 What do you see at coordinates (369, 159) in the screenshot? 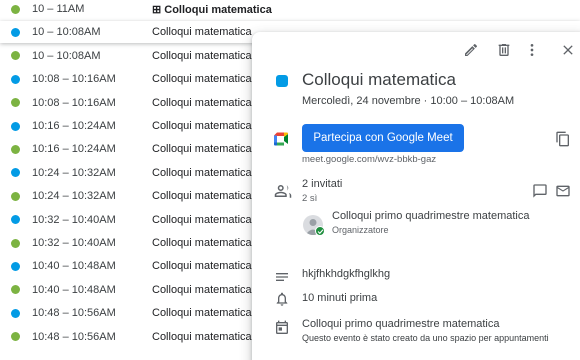
I see `meet-link: meet.google.com/wvz-bbkb-gaz` at bounding box center [369, 159].